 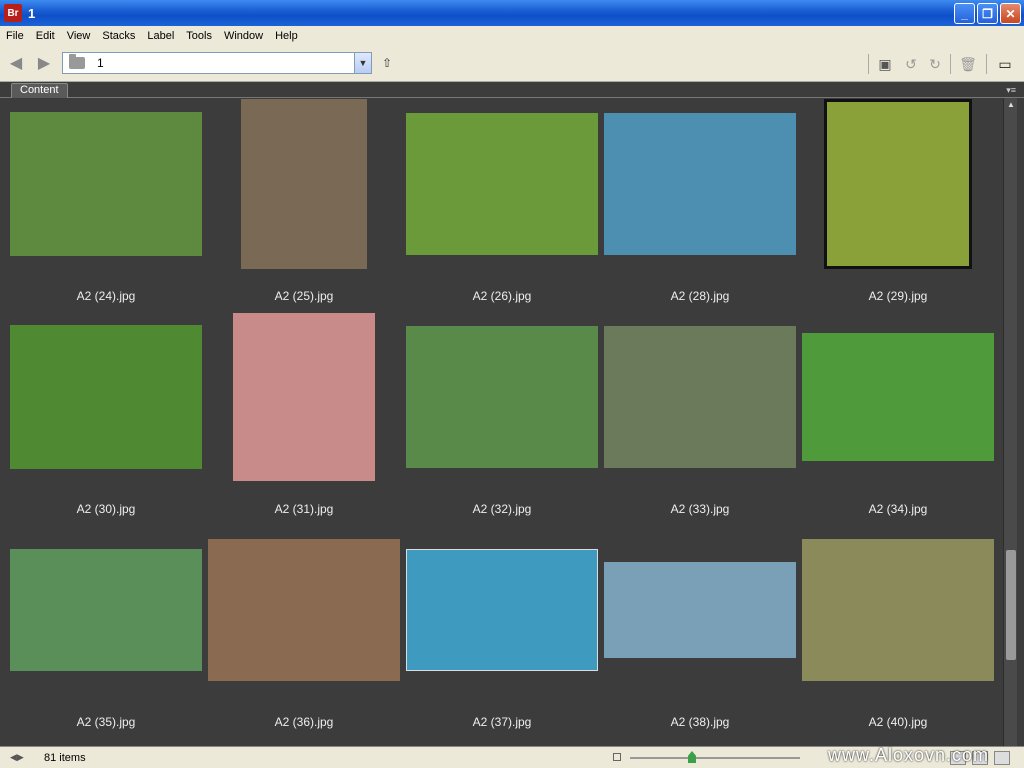 I want to click on thumbnail-caption: A2 (24).jpg, so click(x=106, y=296).